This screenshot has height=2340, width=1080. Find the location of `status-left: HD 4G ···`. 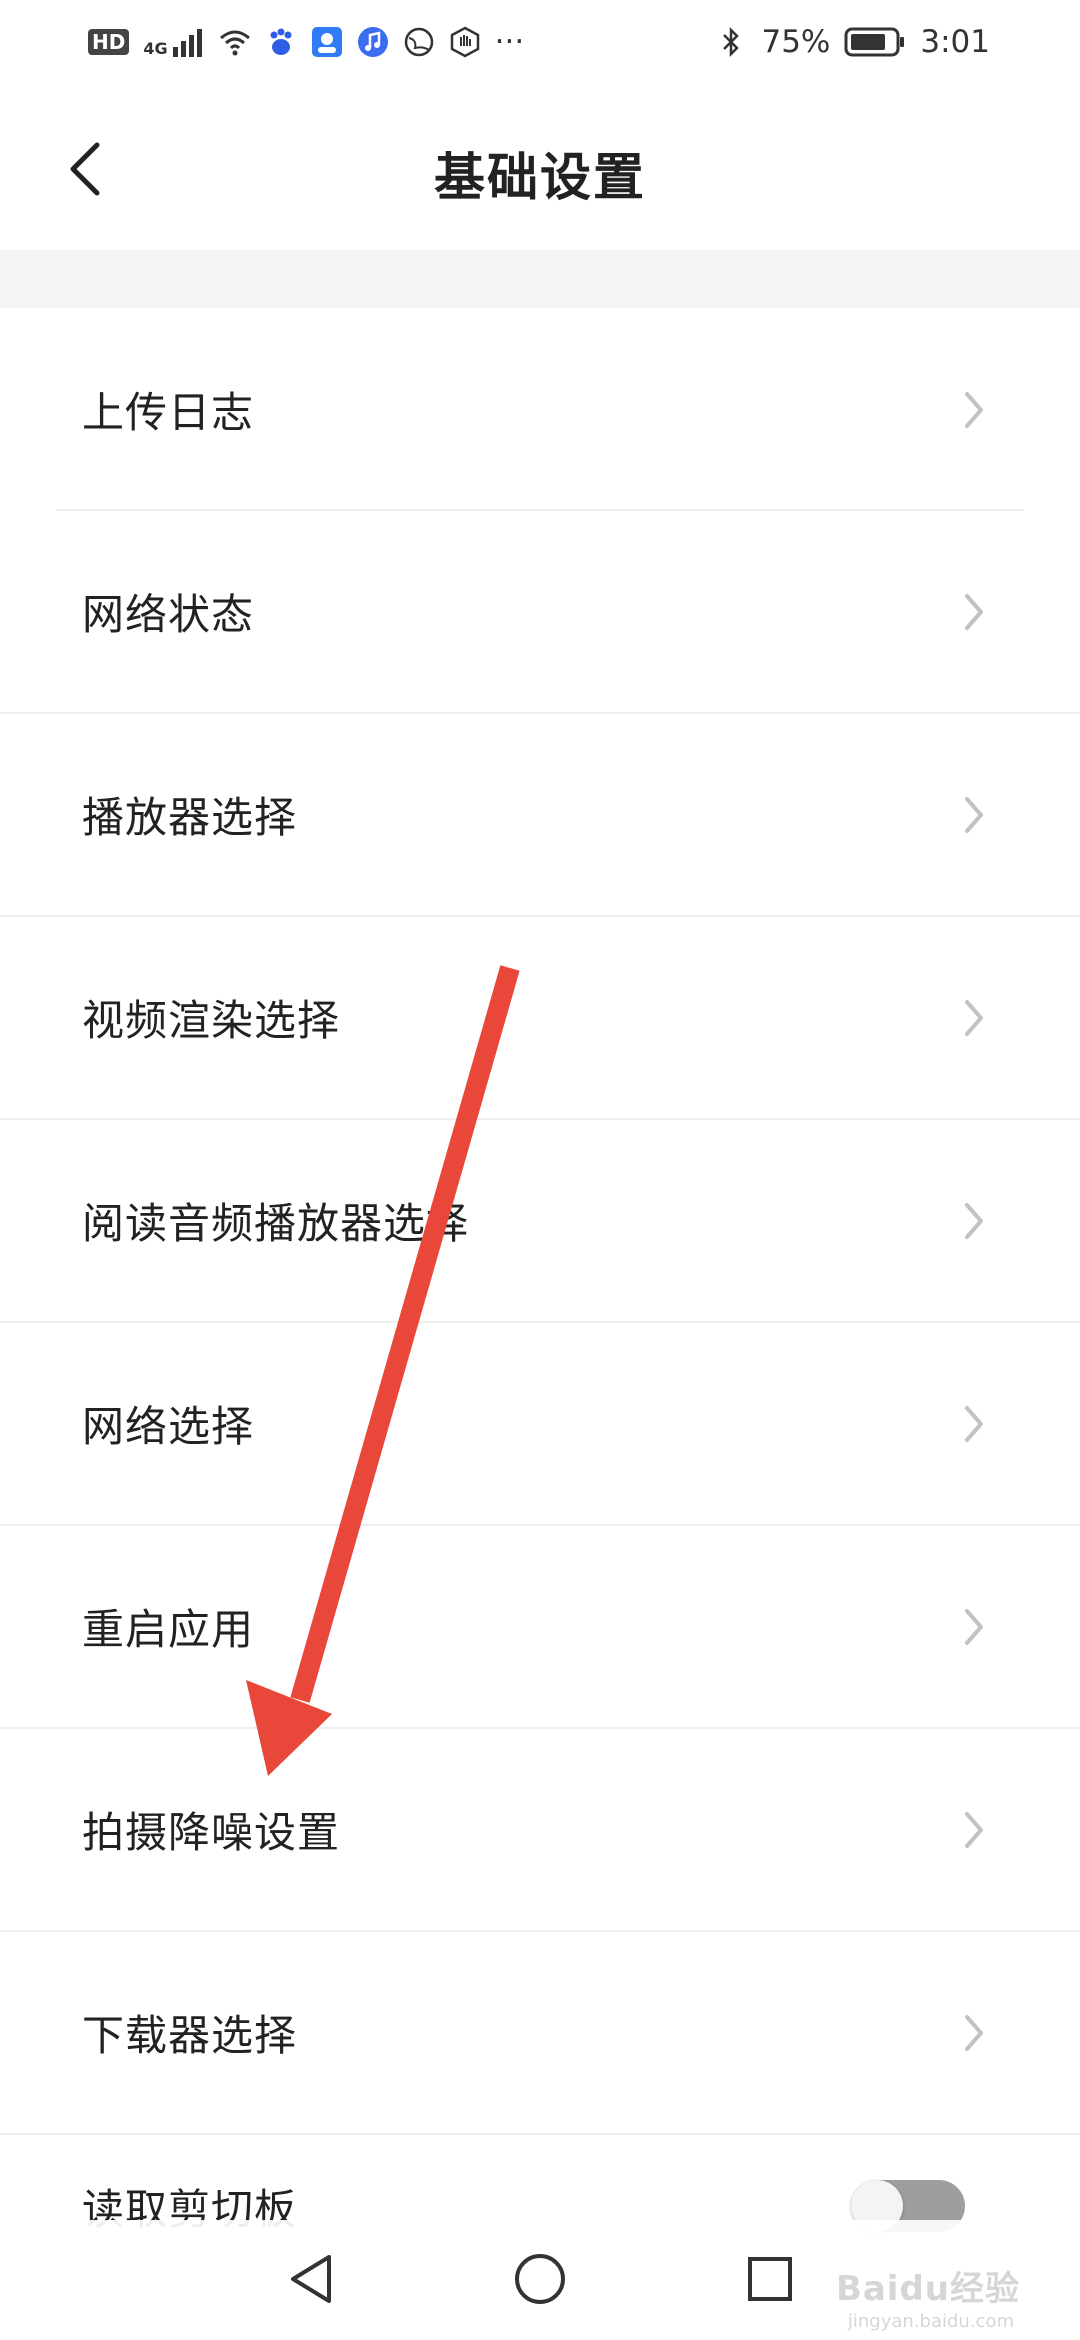

status-left: HD 4G ··· is located at coordinates (306, 42).